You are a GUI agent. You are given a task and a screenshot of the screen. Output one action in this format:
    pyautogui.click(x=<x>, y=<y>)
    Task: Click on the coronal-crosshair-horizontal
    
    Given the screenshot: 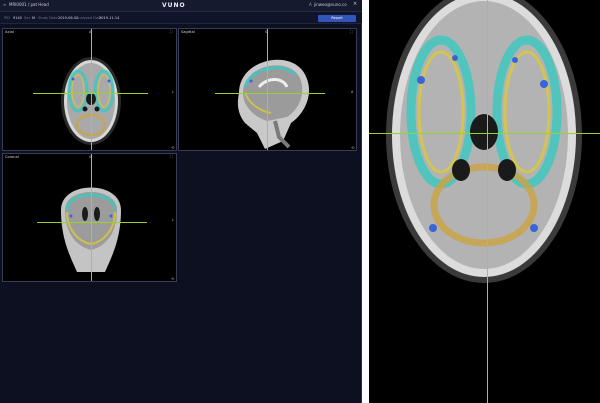 What is the action you would take?
    pyautogui.click(x=92, y=222)
    